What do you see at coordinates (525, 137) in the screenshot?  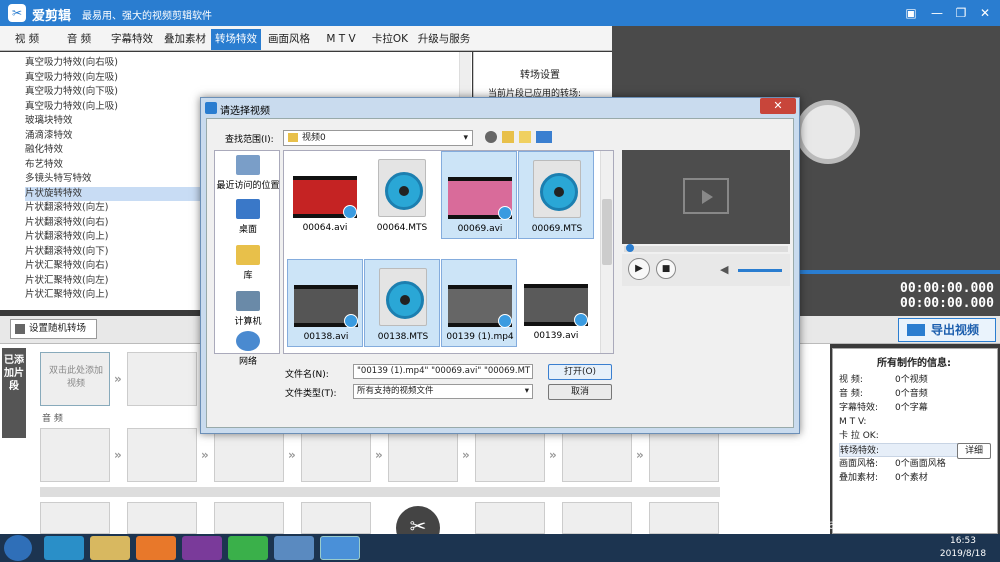 I see `new-folder-icon` at bounding box center [525, 137].